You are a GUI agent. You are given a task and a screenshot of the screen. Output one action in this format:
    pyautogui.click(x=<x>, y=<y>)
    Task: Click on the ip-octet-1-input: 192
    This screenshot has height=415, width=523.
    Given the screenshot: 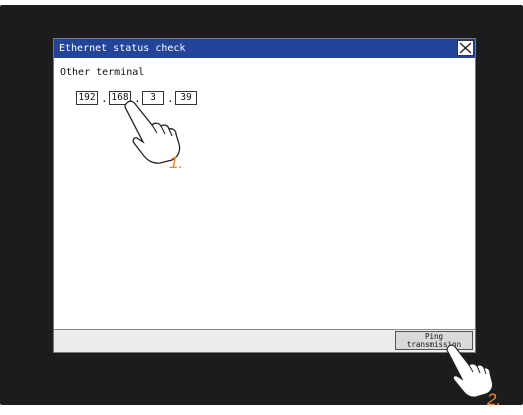 What is the action you would take?
    pyautogui.click(x=87, y=98)
    